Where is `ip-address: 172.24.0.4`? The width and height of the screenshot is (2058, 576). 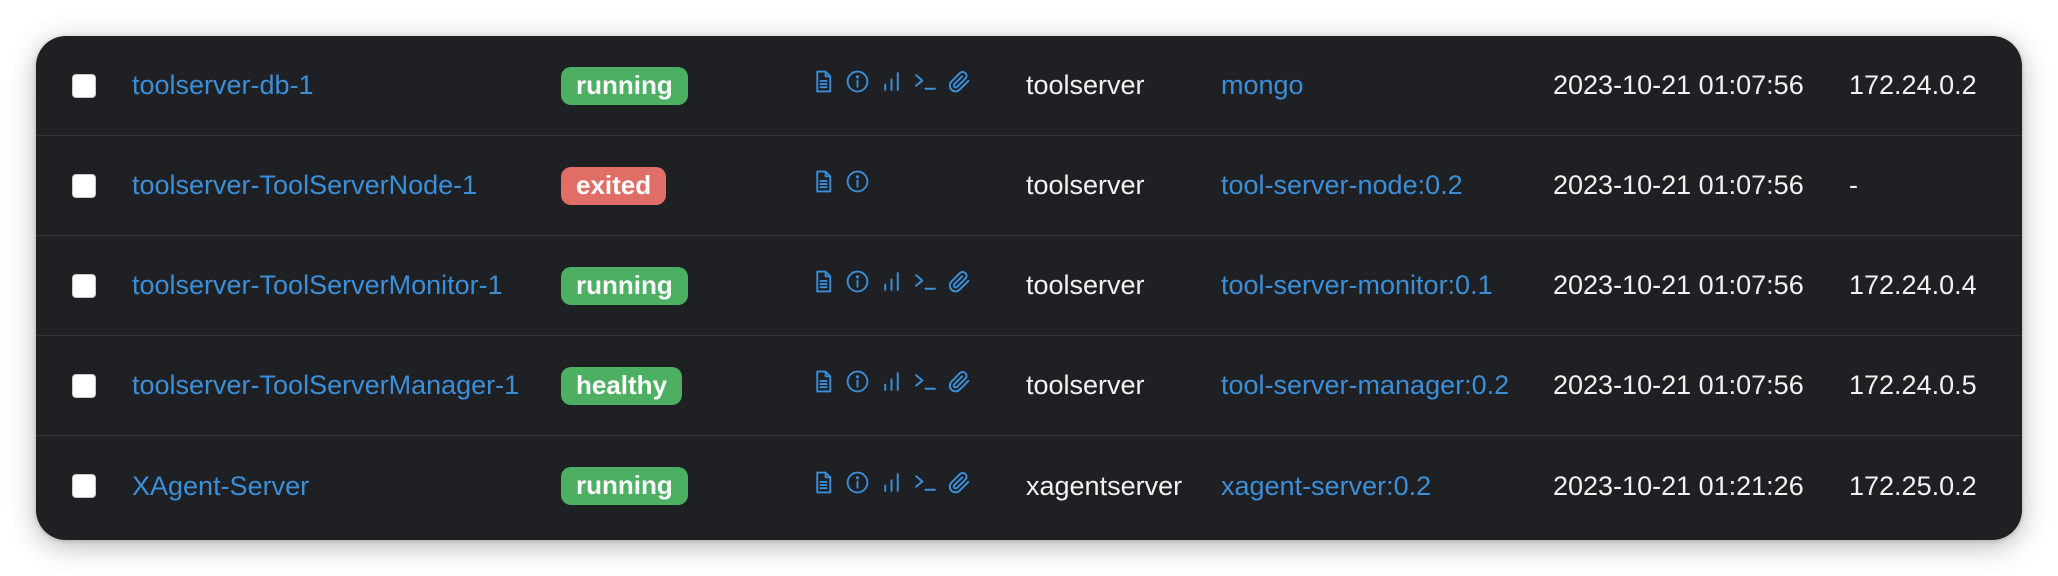 ip-address: 172.24.0.4 is located at coordinates (1913, 285).